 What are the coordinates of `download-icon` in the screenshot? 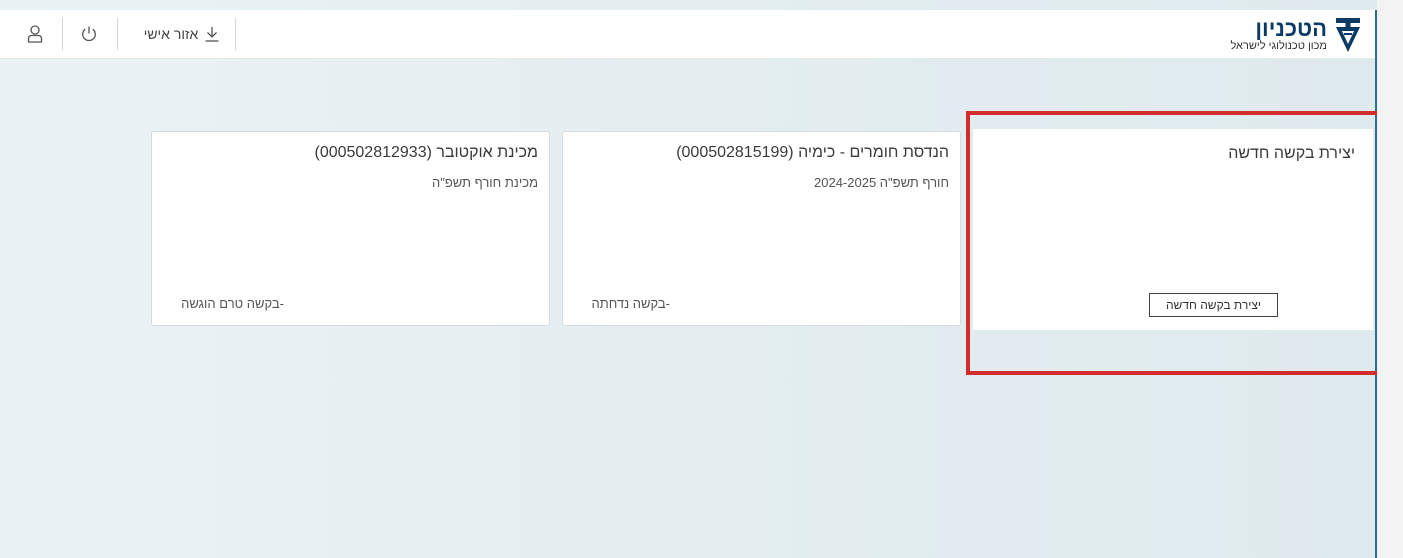 It's located at (212, 34).